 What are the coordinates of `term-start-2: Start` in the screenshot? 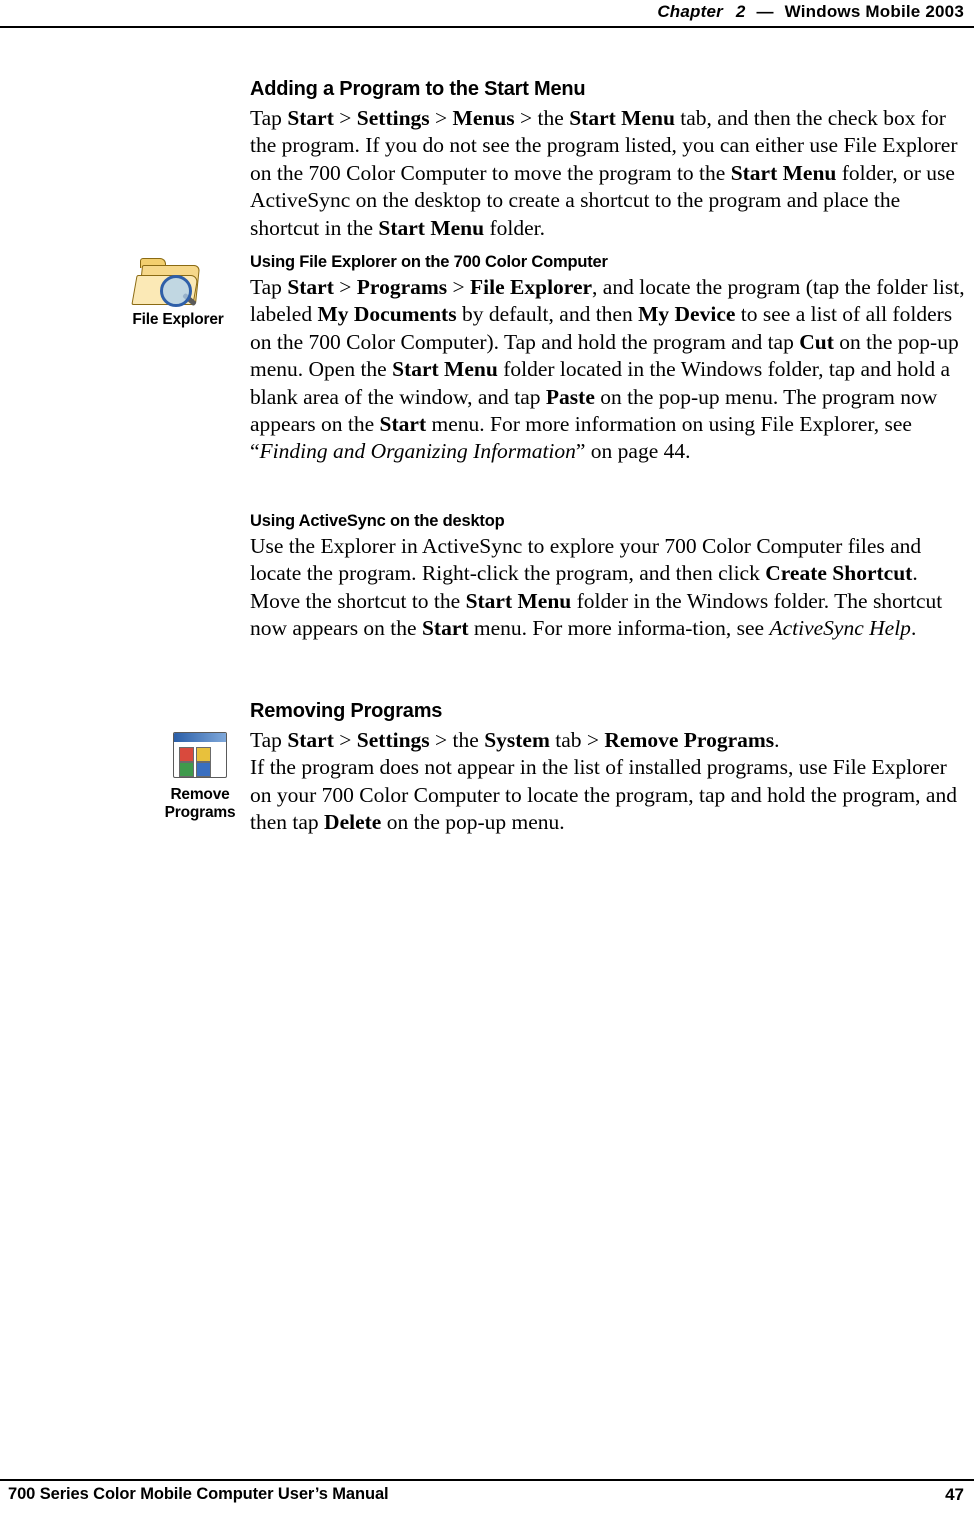 It's located at (403, 424).